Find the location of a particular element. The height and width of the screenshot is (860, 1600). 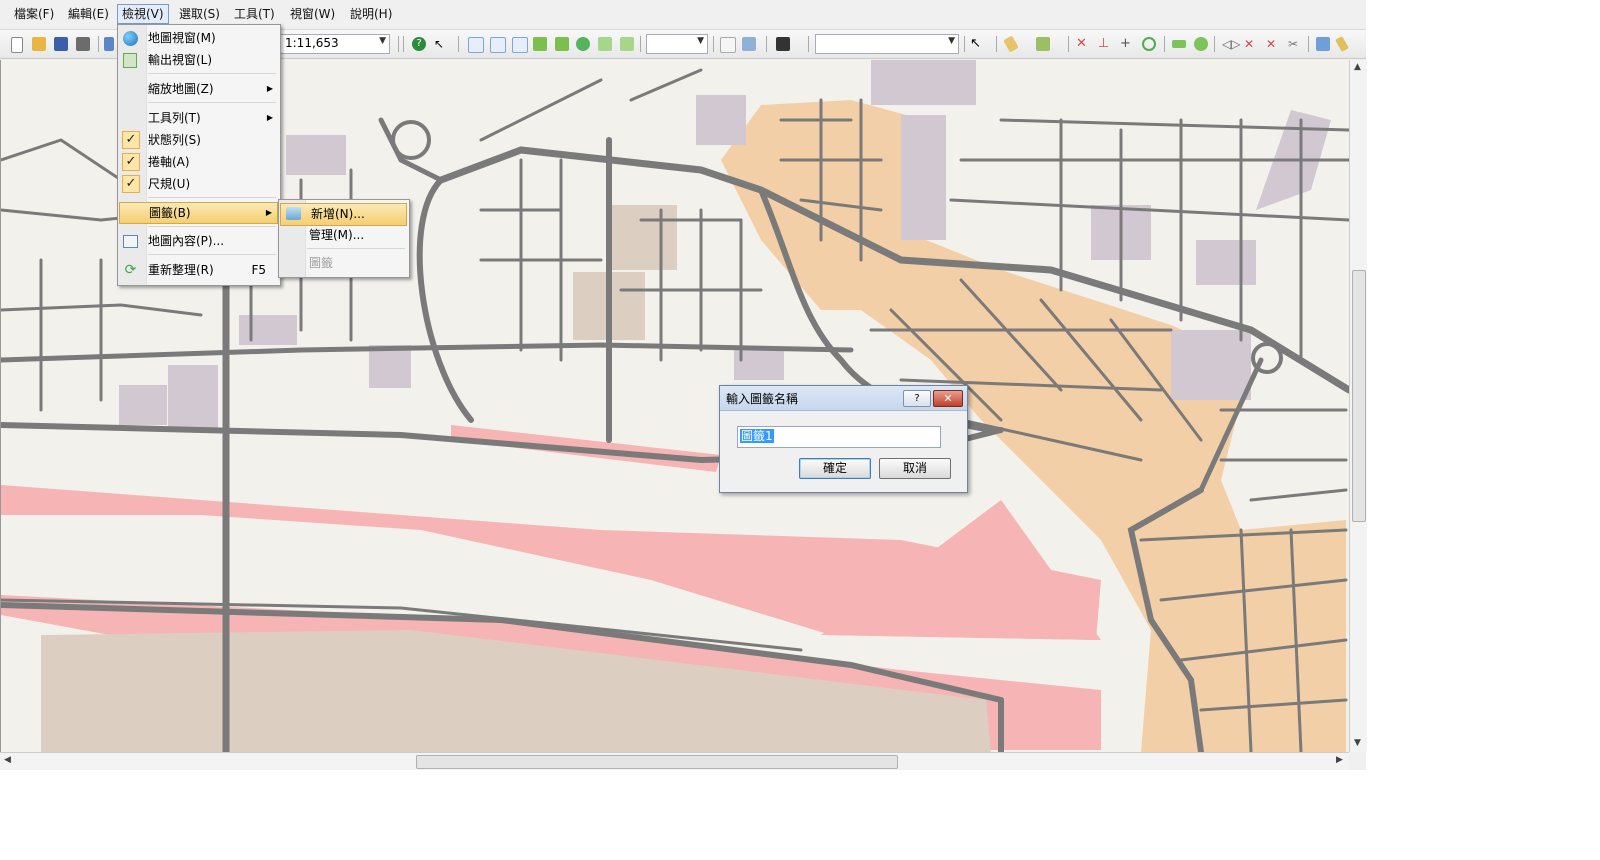

zoom-layer-icon is located at coordinates (540, 44).